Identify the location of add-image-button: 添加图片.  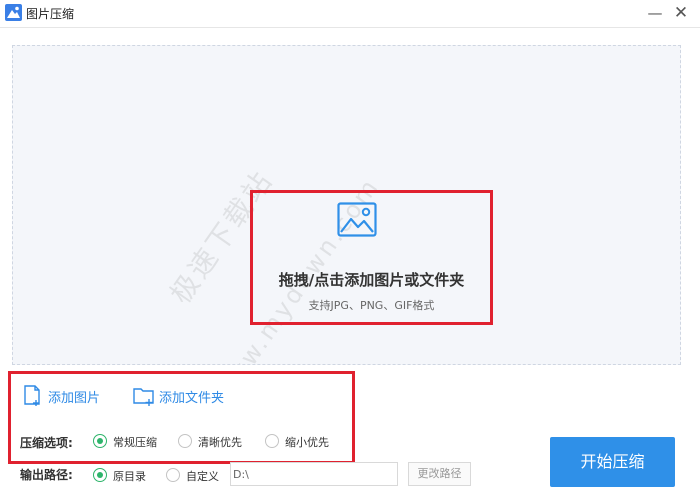
(67, 396).